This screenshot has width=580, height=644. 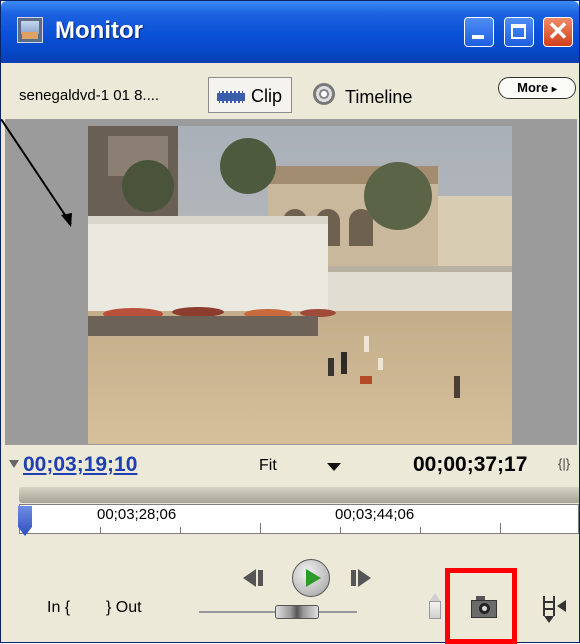 I want to click on current-timecode: 00;03;19;10, so click(x=80, y=465).